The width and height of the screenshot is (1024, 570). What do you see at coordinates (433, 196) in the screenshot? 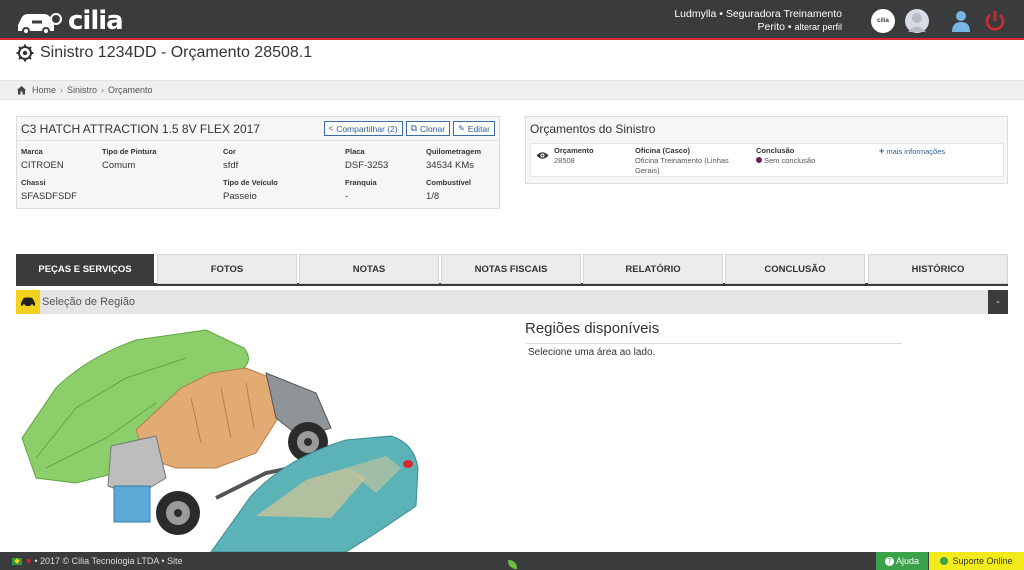
I see `field-value: 1/8` at bounding box center [433, 196].